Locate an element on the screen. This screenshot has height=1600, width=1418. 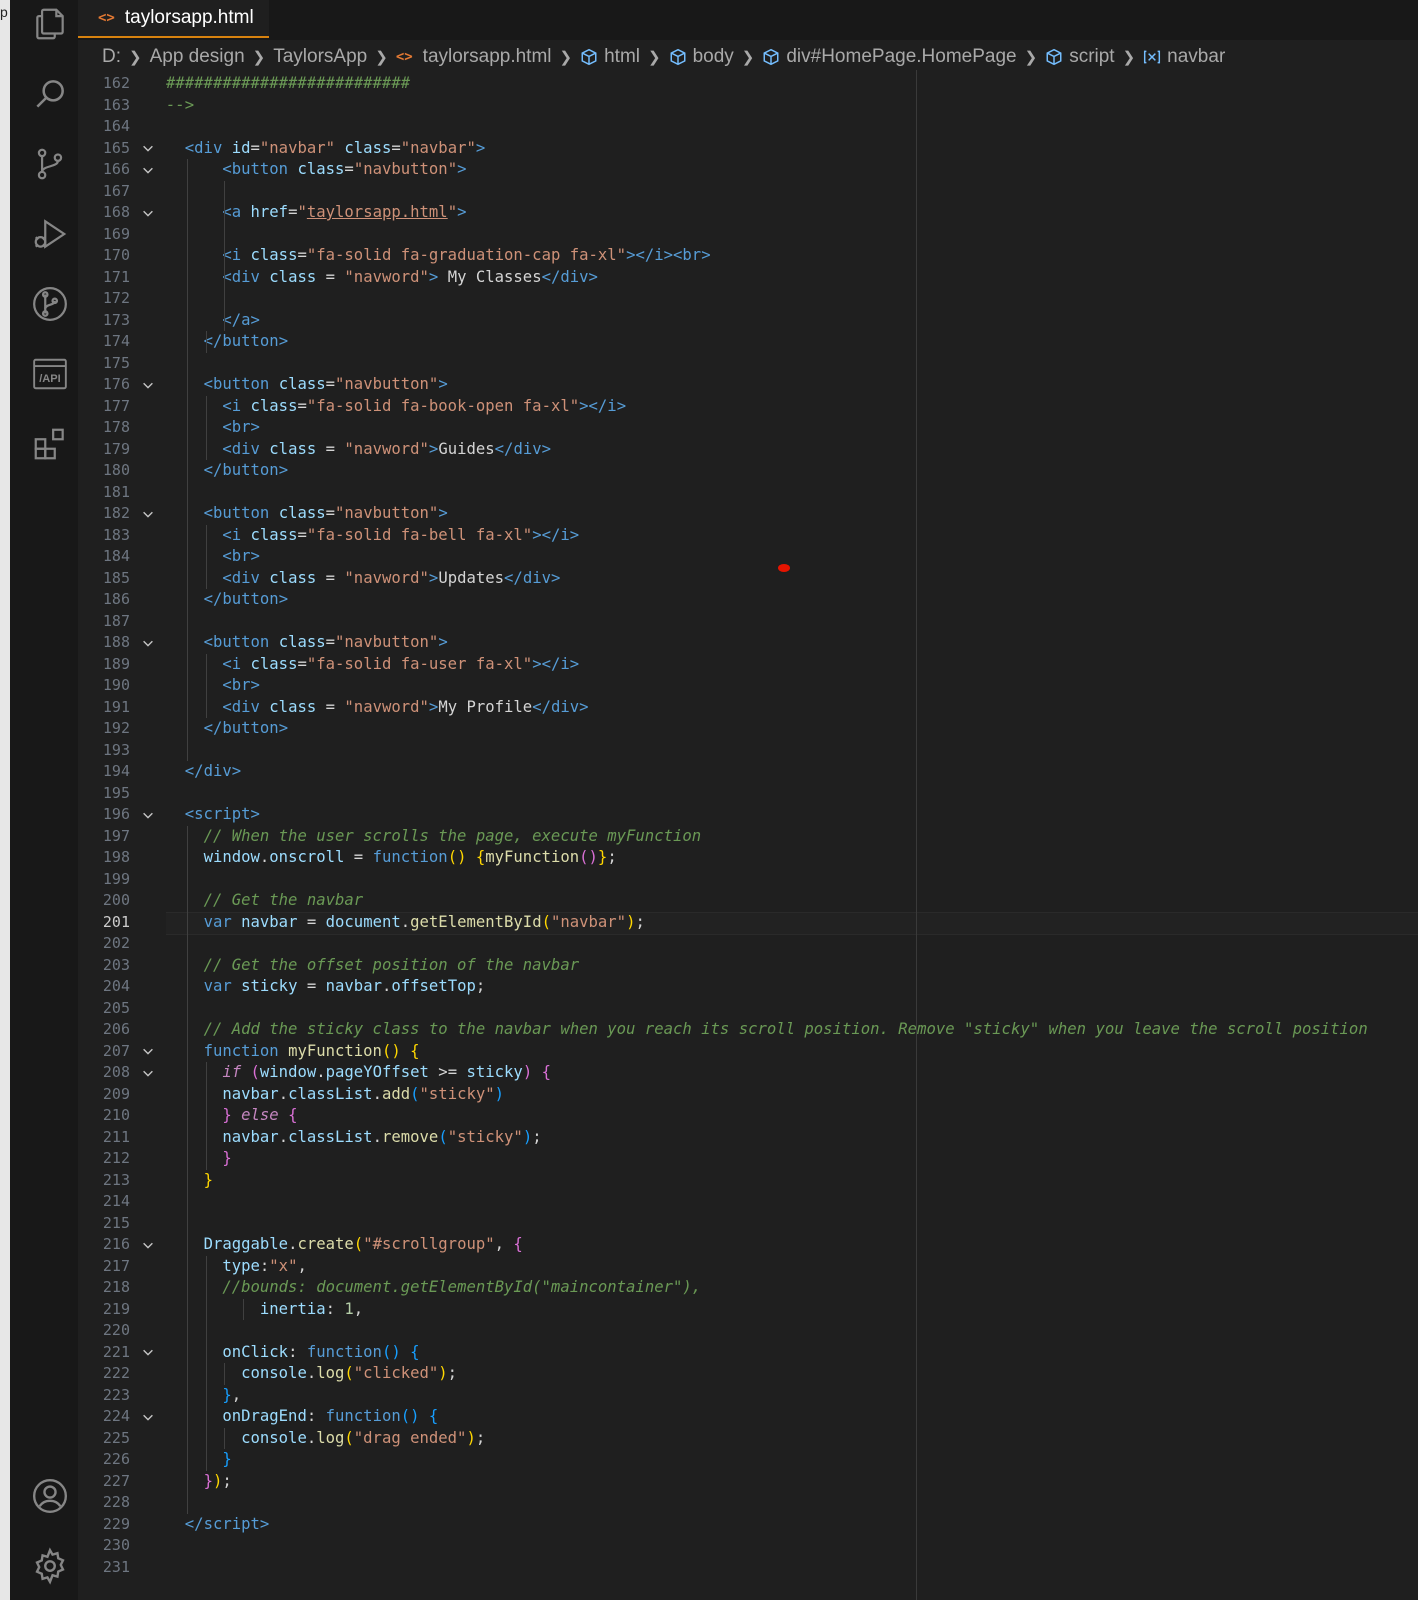
tab-taylorsapp-html: <> taylorsapp.html is located at coordinates (173, 19).